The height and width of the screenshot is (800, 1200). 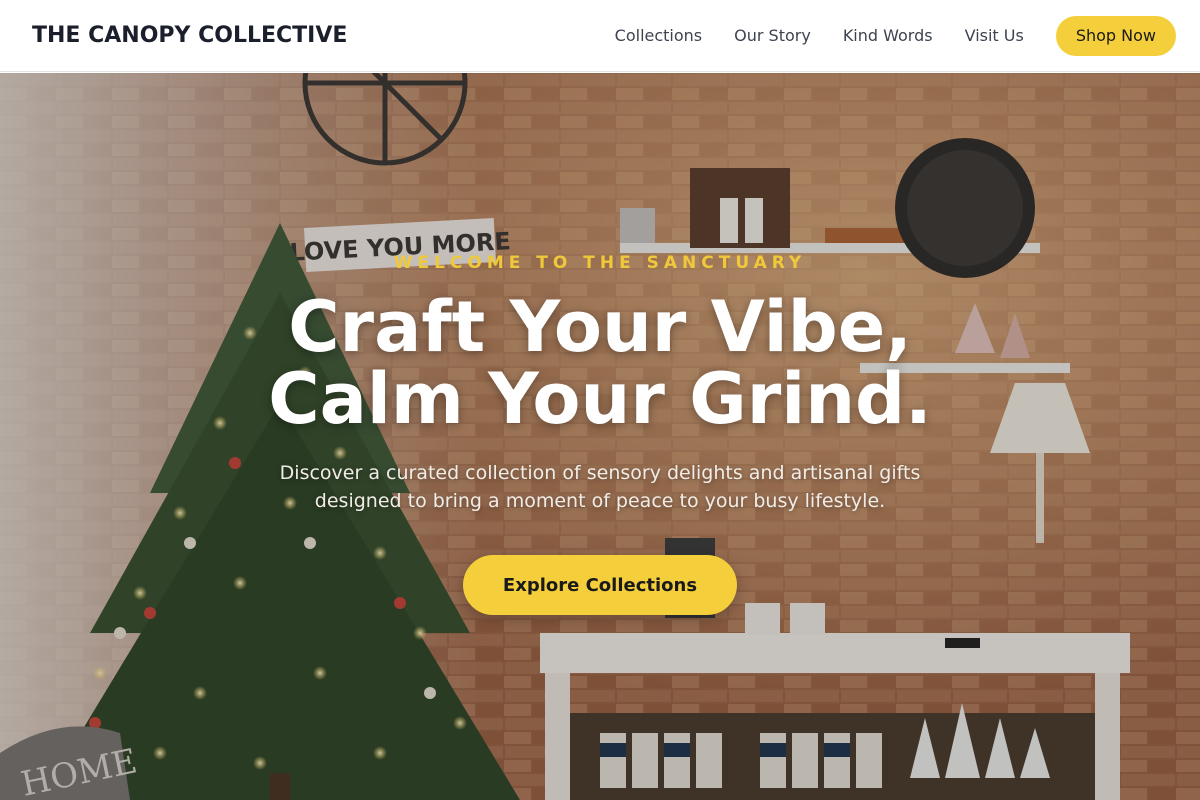 I want to click on nav-link-collections: Collections, so click(x=658, y=35).